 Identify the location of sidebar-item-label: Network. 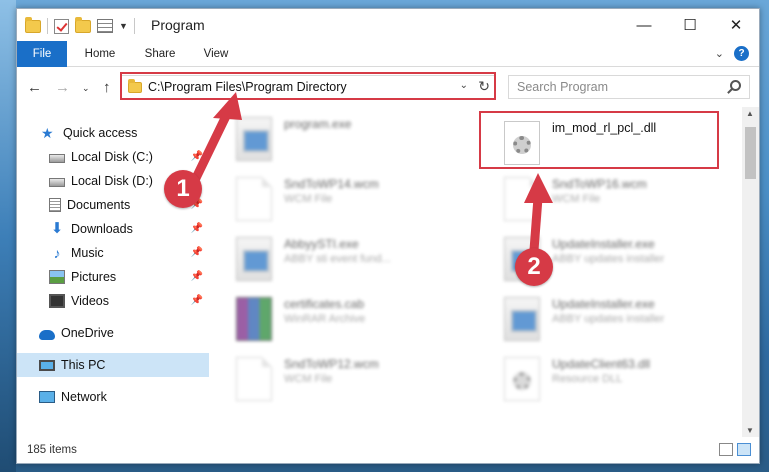
(84, 397).